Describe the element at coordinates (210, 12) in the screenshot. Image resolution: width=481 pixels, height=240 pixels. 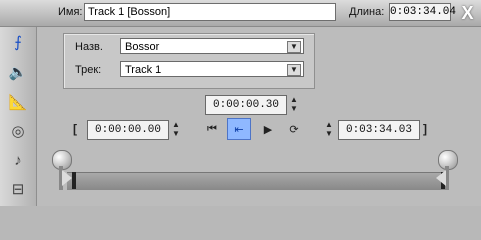
I see `name-input: Track 1 [Bosson]` at that location.